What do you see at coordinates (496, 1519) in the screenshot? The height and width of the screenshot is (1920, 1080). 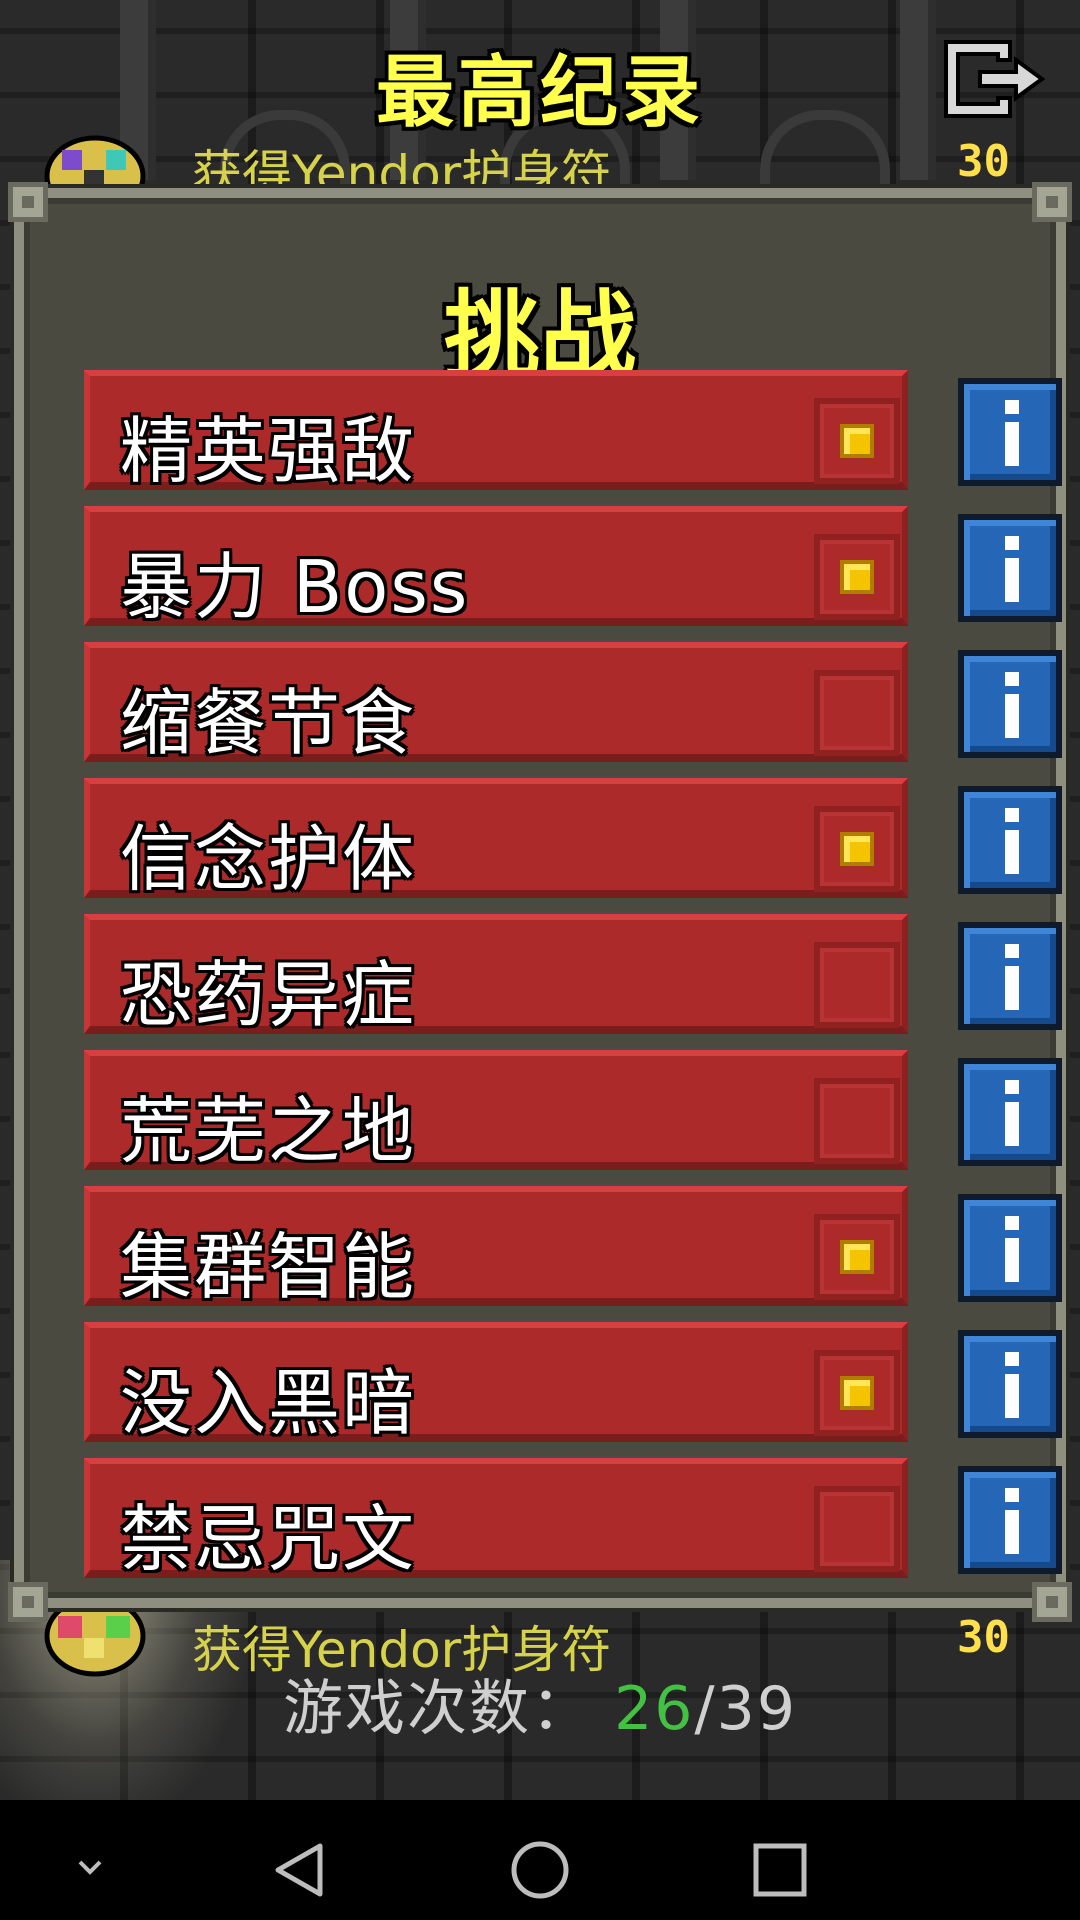 I see `challenge-toggle-button: 禁忌咒文` at bounding box center [496, 1519].